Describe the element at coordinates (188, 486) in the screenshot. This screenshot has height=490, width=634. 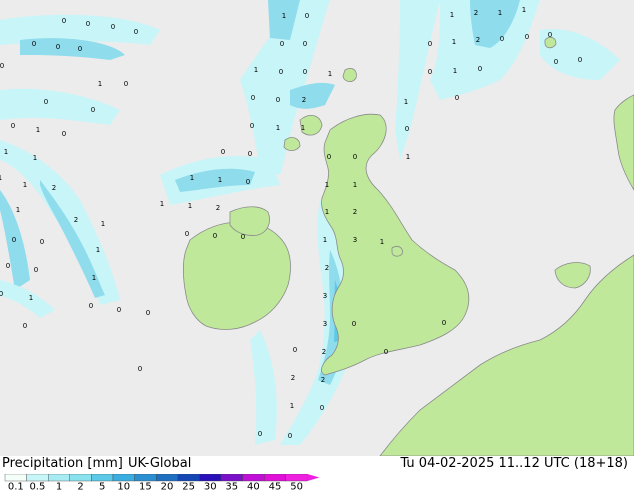
I see `scale-tick-label: 25` at that location.